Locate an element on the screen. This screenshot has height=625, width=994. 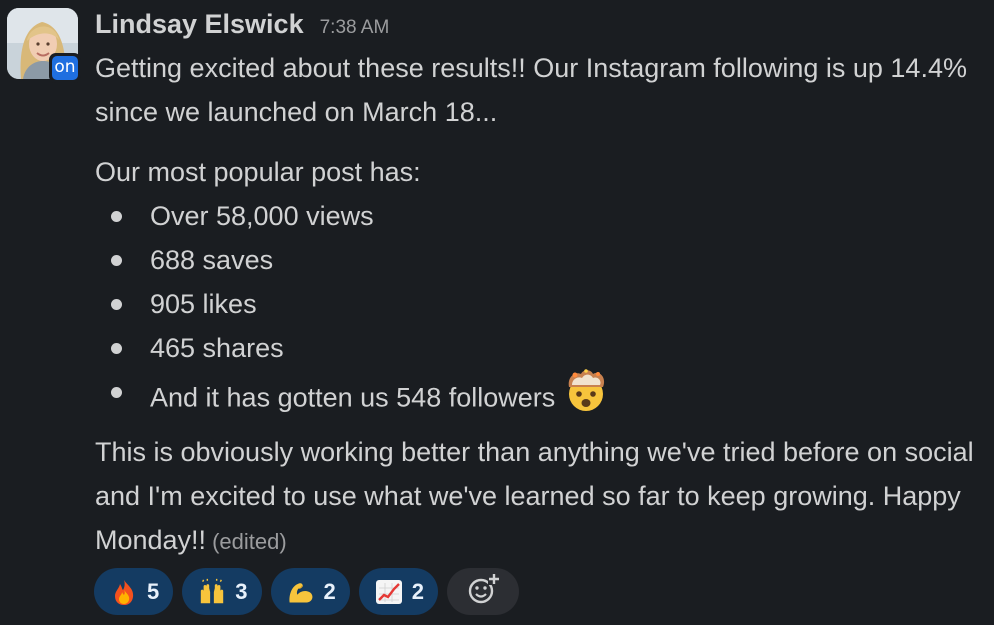
exploding-head-emoji is located at coordinates (586, 396).